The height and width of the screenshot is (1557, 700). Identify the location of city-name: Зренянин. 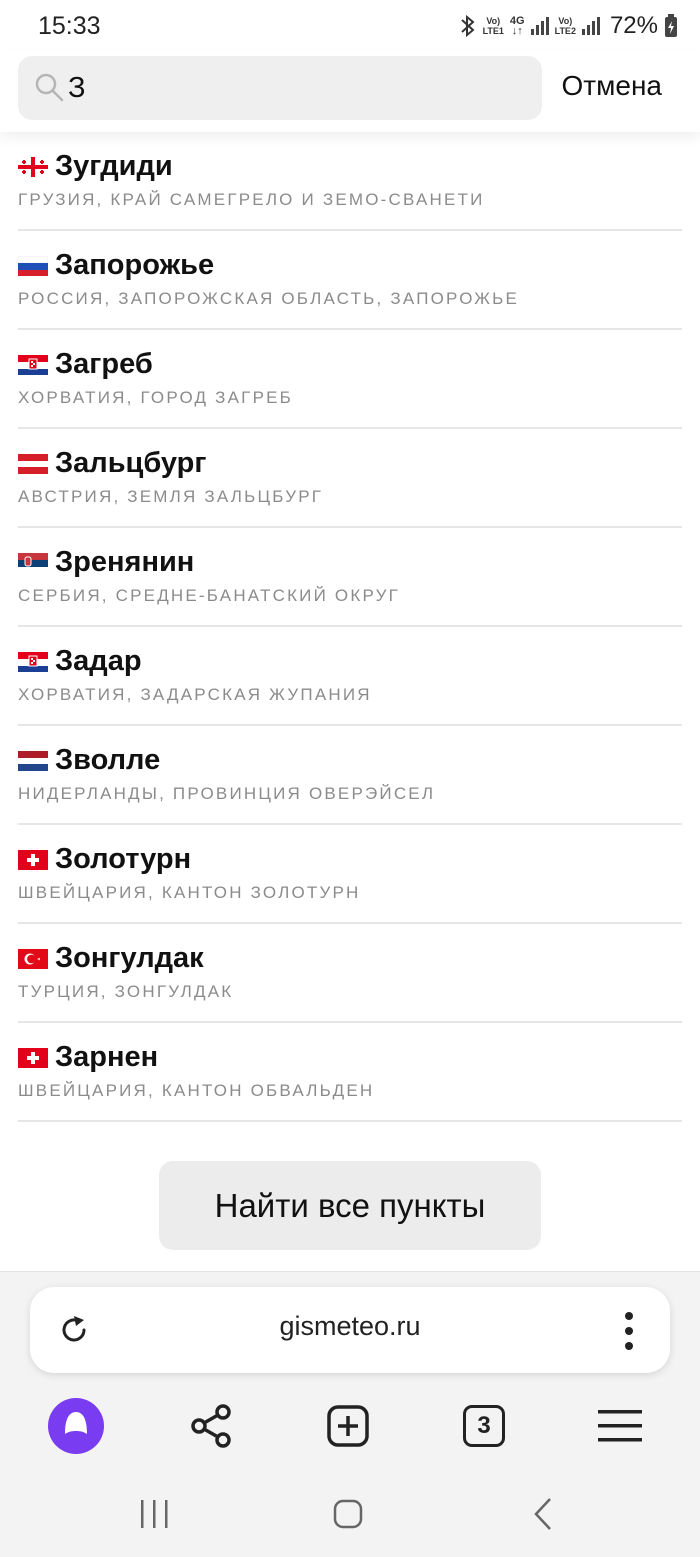
(125, 562).